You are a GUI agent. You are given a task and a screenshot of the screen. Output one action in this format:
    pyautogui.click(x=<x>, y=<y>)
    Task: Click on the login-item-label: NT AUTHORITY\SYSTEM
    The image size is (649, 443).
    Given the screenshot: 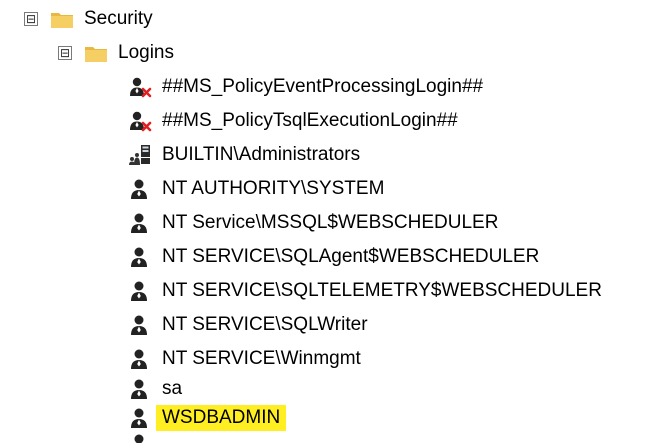 What is the action you would take?
    pyautogui.click(x=273, y=188)
    